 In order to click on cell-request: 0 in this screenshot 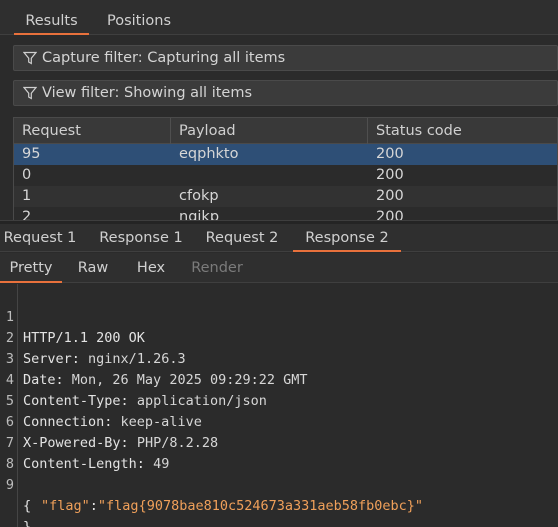, I will do `click(27, 175)`.